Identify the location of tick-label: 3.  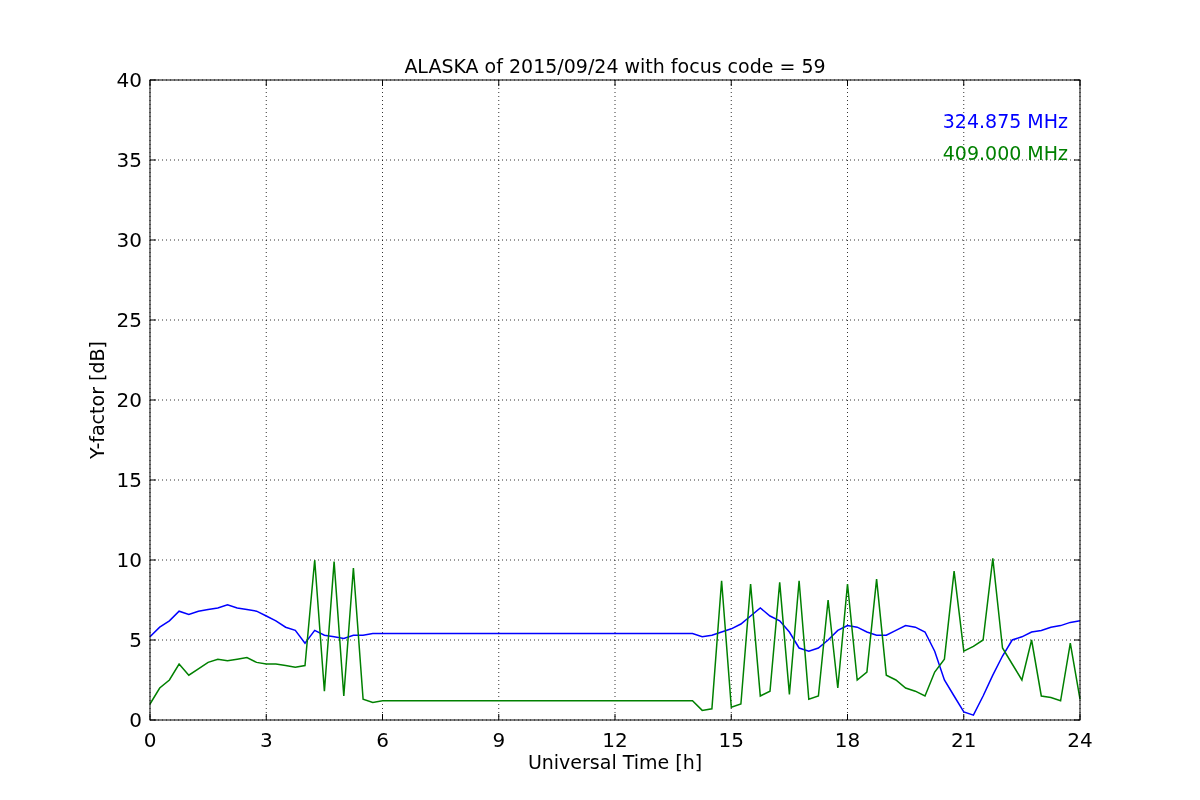
(266, 740).